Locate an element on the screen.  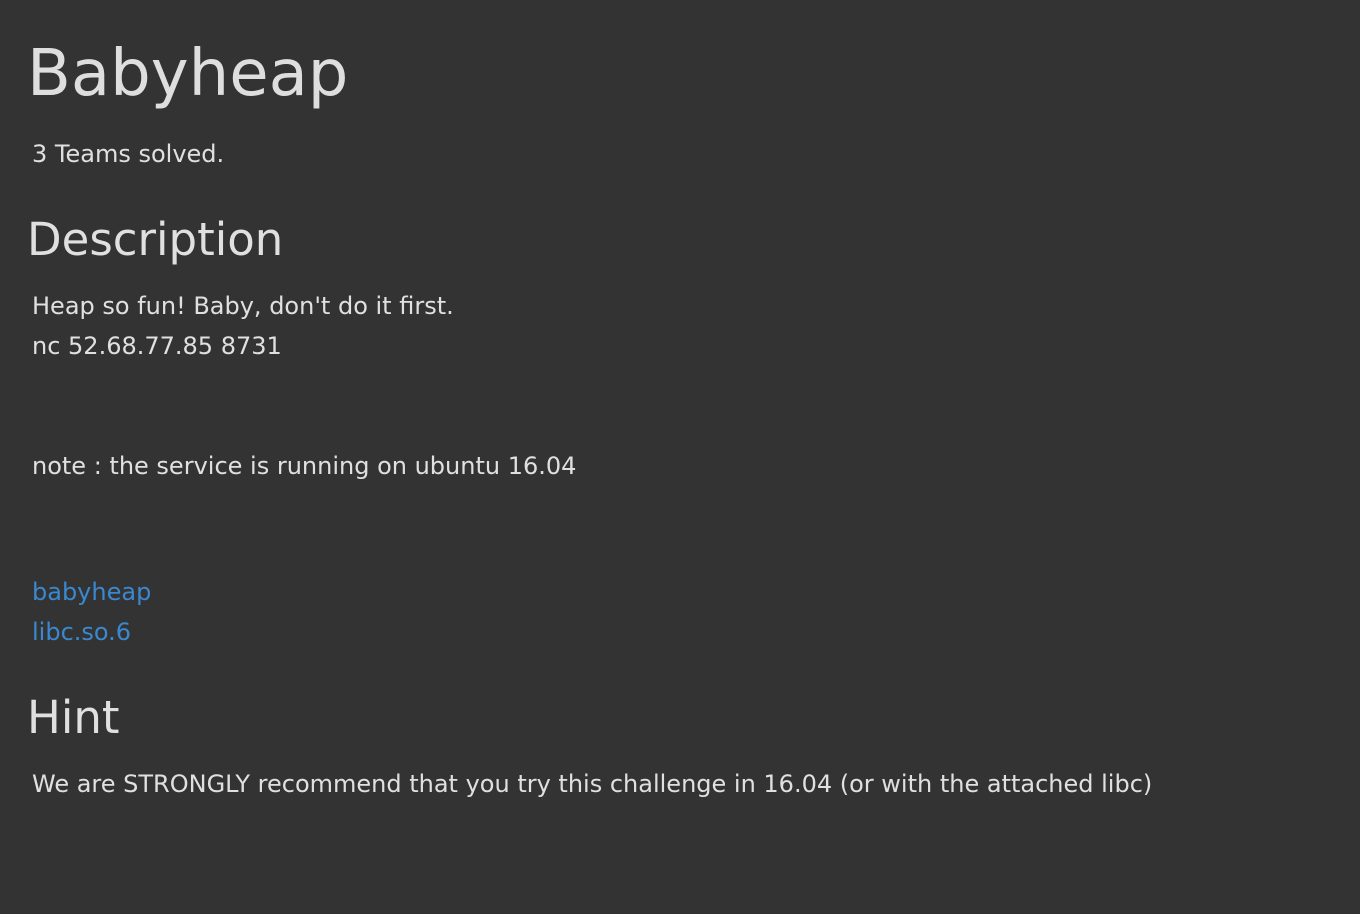
hint-heading: Hint is located at coordinates (73, 717).